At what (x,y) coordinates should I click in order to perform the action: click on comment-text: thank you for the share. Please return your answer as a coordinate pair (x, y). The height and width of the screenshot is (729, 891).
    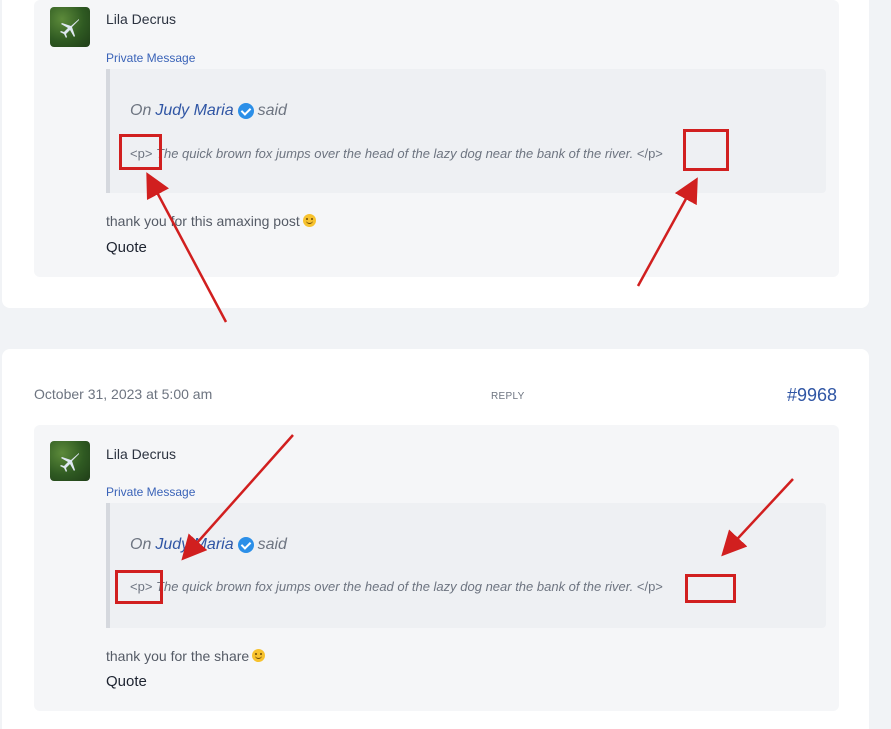
    Looking at the image, I should click on (186, 656).